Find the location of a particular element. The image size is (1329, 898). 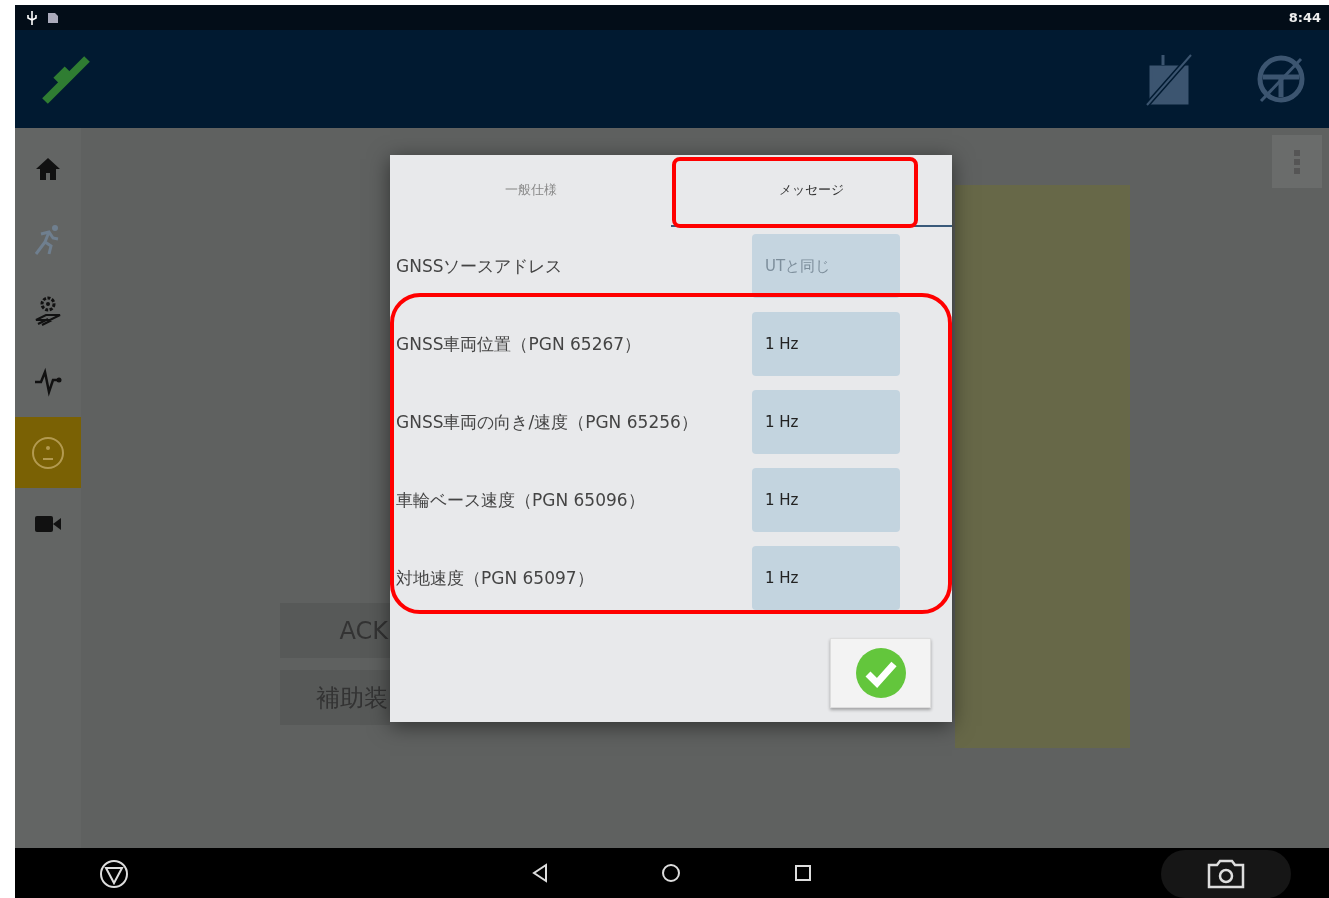

setting-label: GNSS車両の向き/速度（PGN 65256） is located at coordinates (547, 422).